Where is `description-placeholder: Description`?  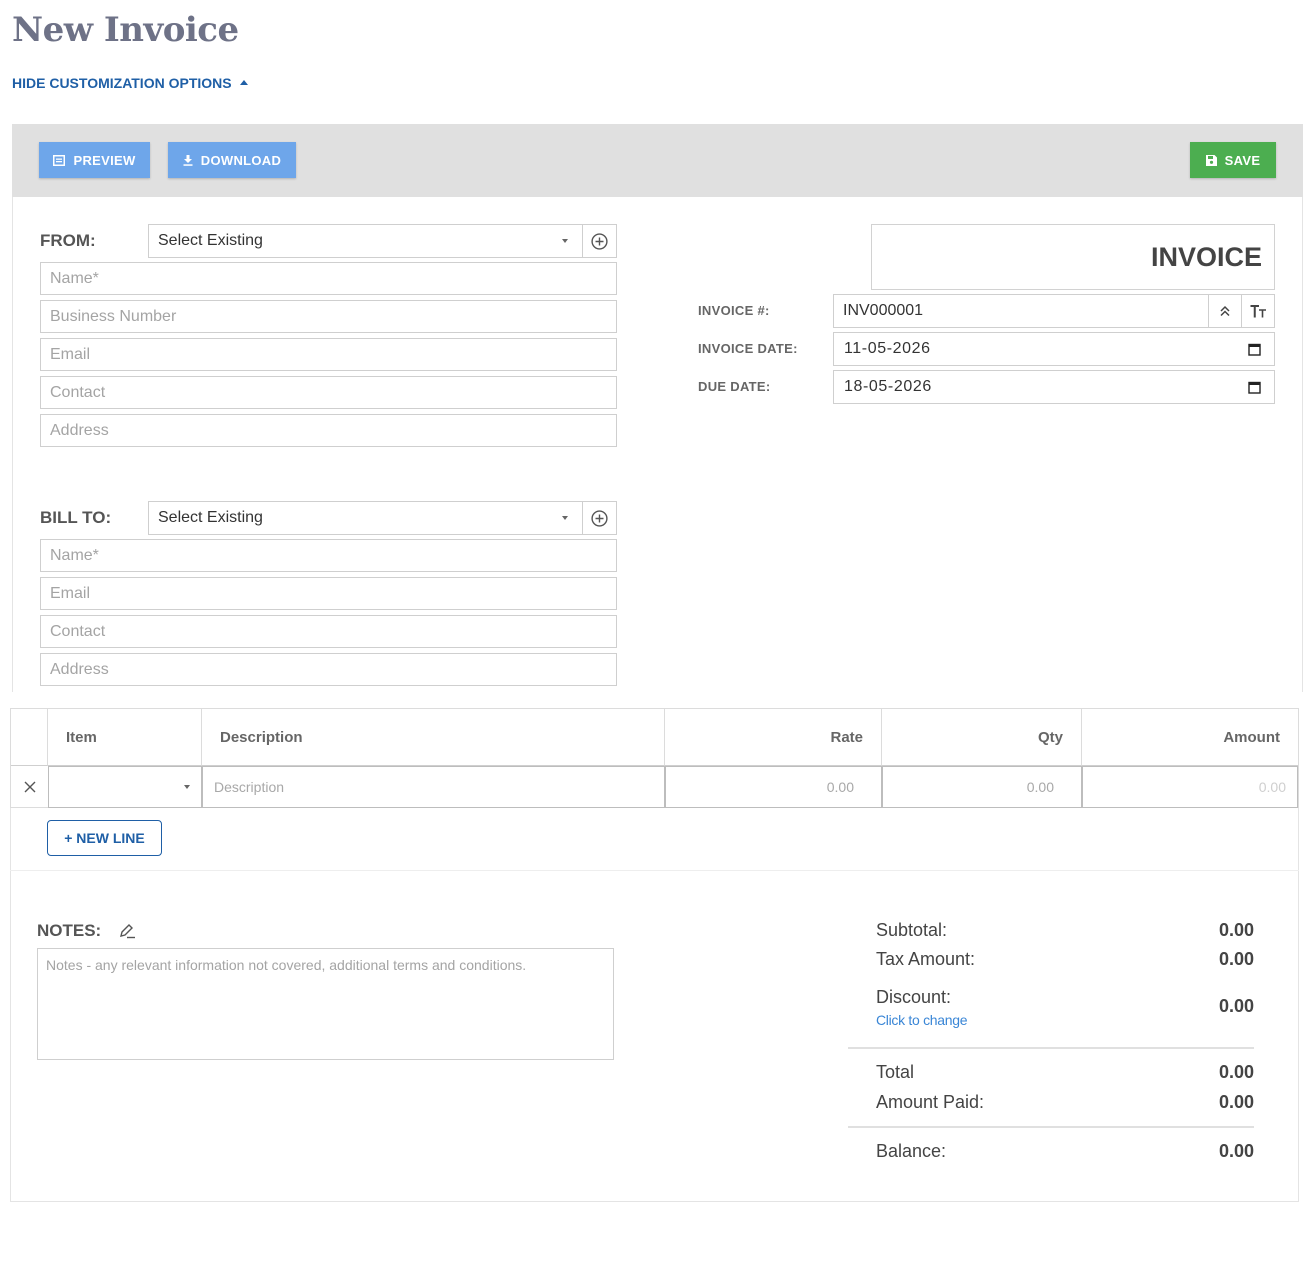 description-placeholder: Description is located at coordinates (249, 787).